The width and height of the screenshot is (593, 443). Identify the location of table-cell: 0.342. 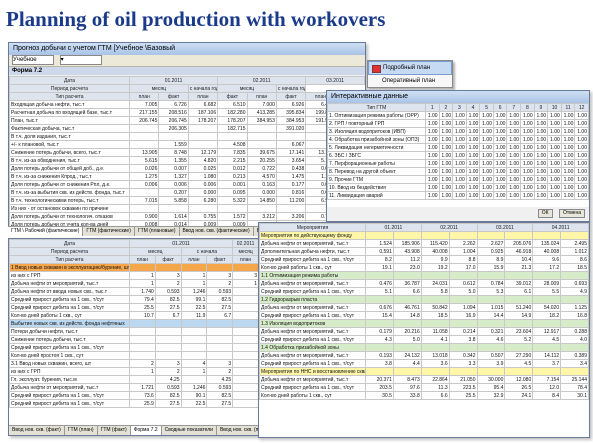
(463, 355).